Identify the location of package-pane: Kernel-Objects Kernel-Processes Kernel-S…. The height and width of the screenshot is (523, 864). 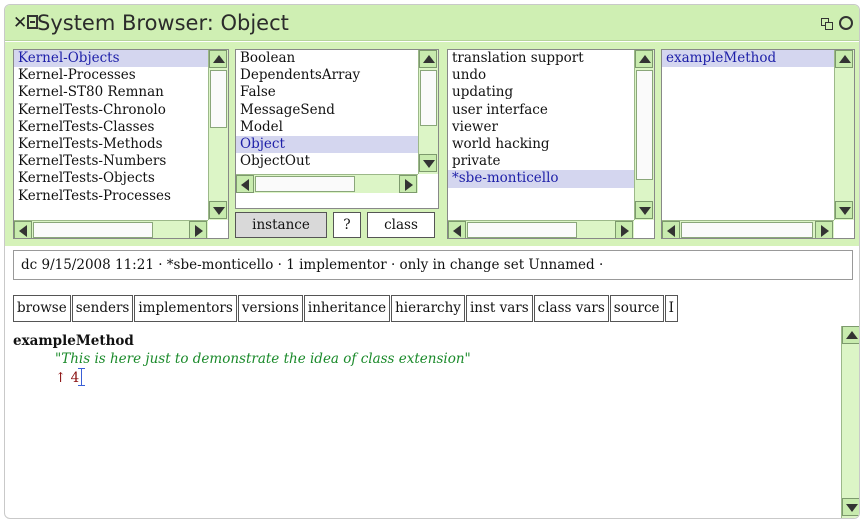
(121, 144).